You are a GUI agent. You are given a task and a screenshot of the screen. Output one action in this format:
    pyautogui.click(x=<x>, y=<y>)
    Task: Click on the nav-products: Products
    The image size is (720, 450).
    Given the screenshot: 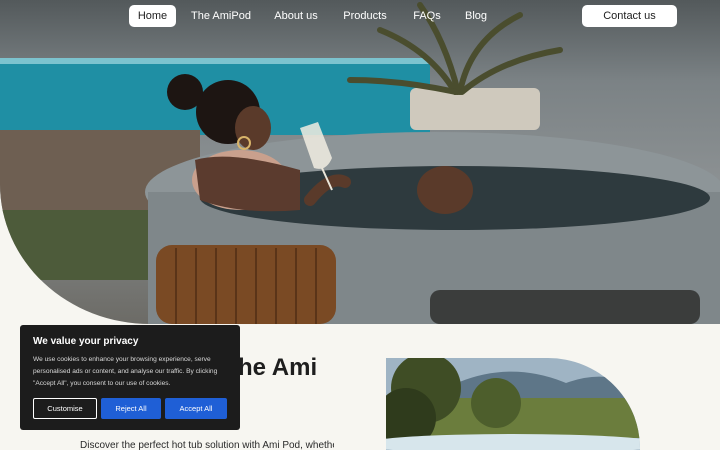 What is the action you would take?
    pyautogui.click(x=365, y=16)
    